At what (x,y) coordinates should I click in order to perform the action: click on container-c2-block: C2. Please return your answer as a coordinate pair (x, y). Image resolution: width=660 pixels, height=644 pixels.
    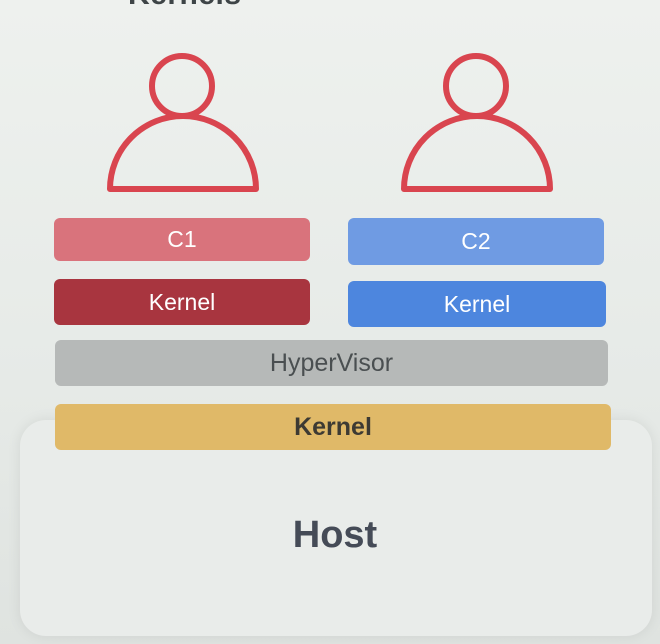
    Looking at the image, I should click on (476, 241).